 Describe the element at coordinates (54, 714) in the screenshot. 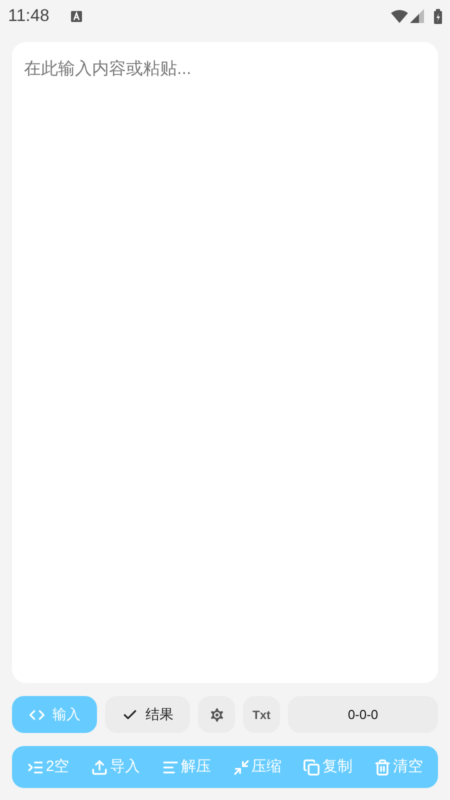

I see `mode-tab: 输入` at that location.